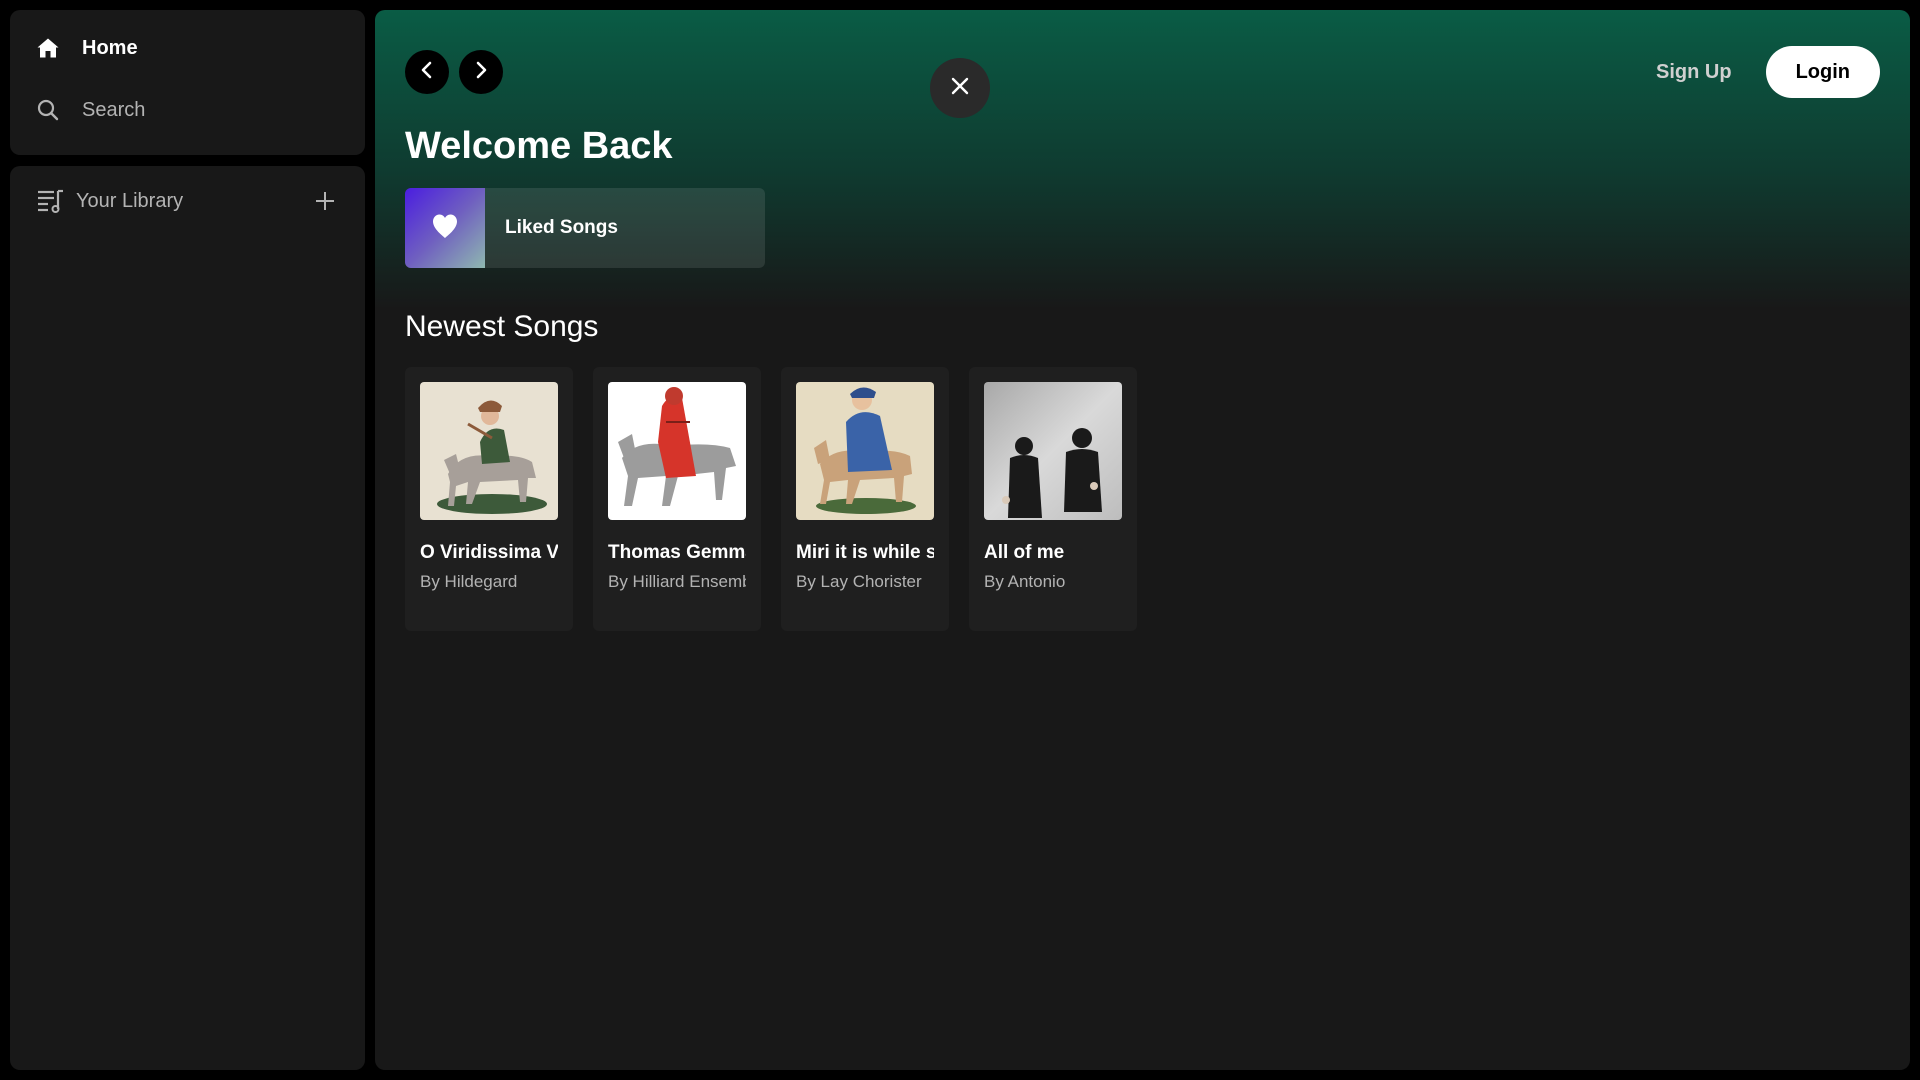 This screenshot has height=1080, width=1920. What do you see at coordinates (325, 201) in the screenshot?
I see `plus-icon` at bounding box center [325, 201].